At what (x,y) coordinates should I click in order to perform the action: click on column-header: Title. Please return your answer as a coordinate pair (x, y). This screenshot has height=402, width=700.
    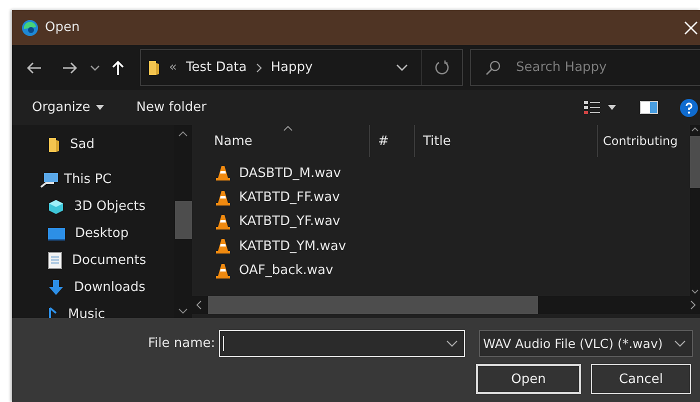
    Looking at the image, I should click on (505, 141).